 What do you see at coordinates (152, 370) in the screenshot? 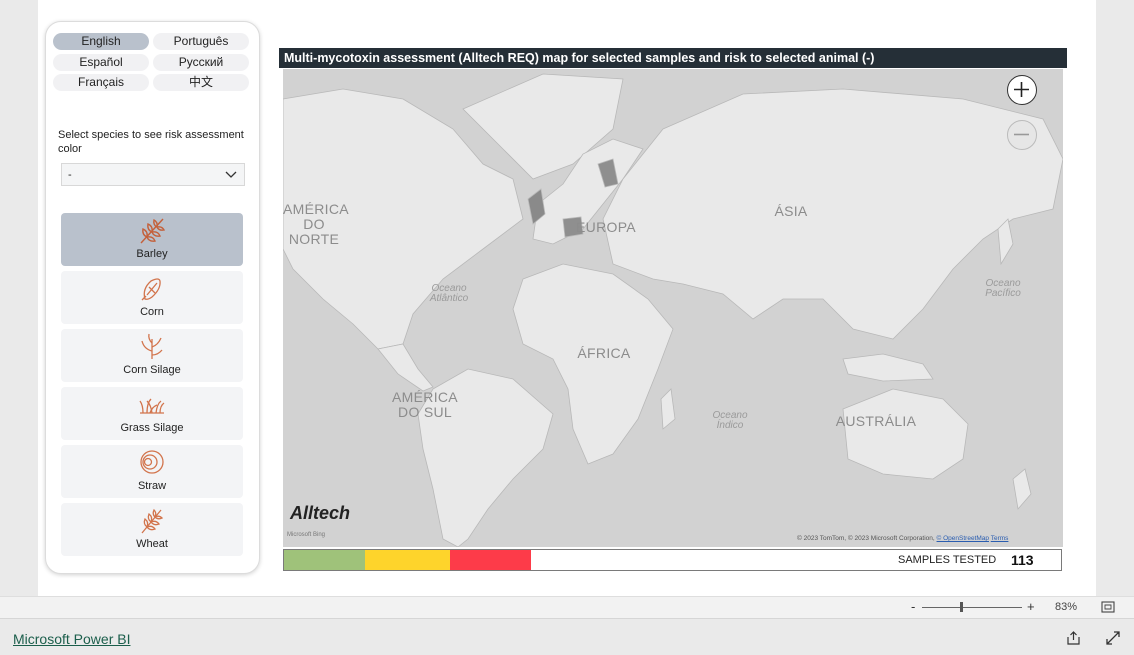
I see `crop-label-corn-silage: Corn Silage` at bounding box center [152, 370].